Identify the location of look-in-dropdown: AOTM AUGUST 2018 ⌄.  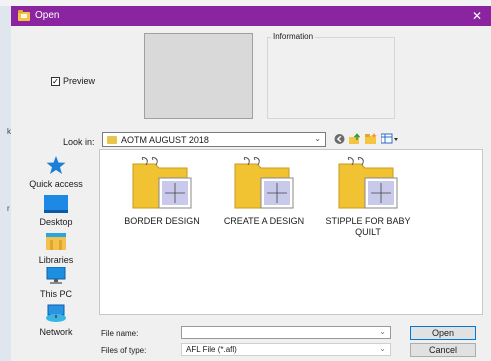
(214, 139).